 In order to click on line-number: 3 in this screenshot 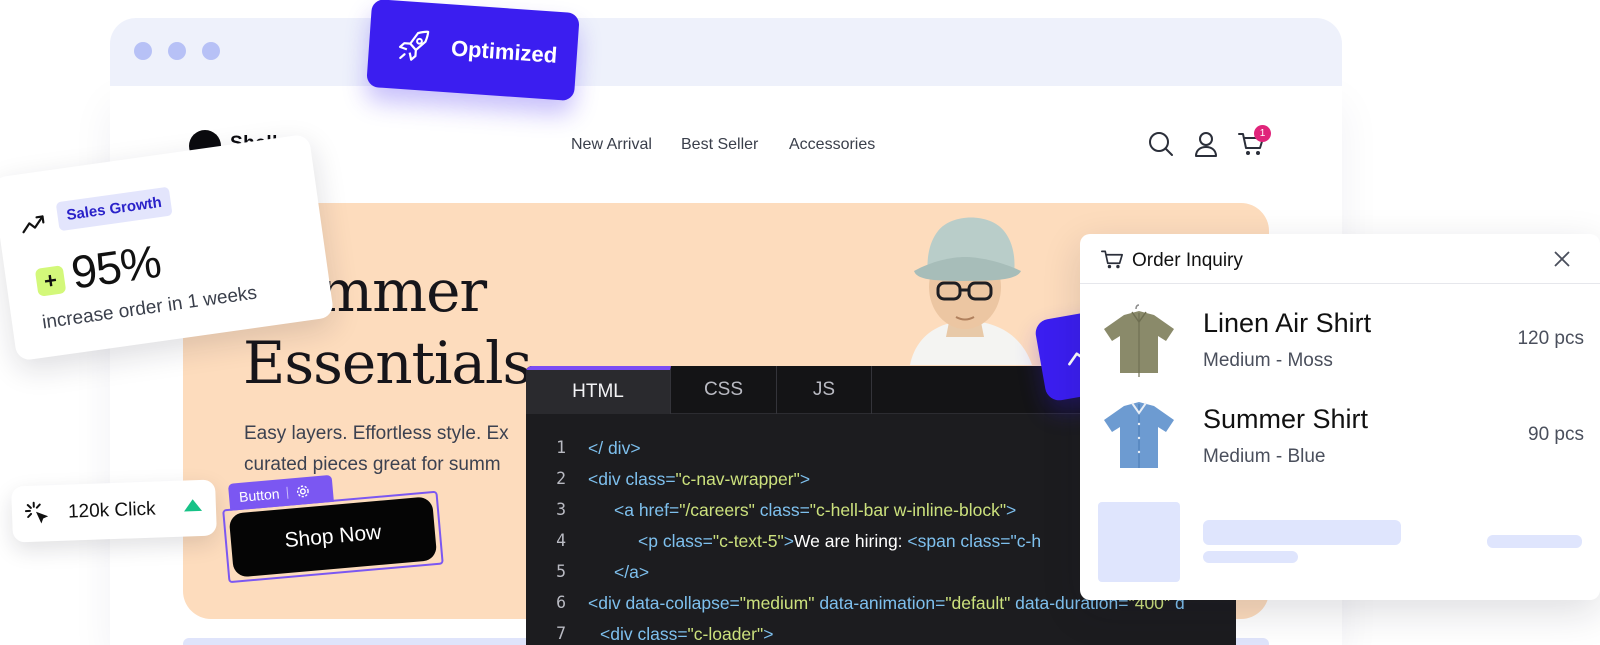, I will do `click(561, 509)`.